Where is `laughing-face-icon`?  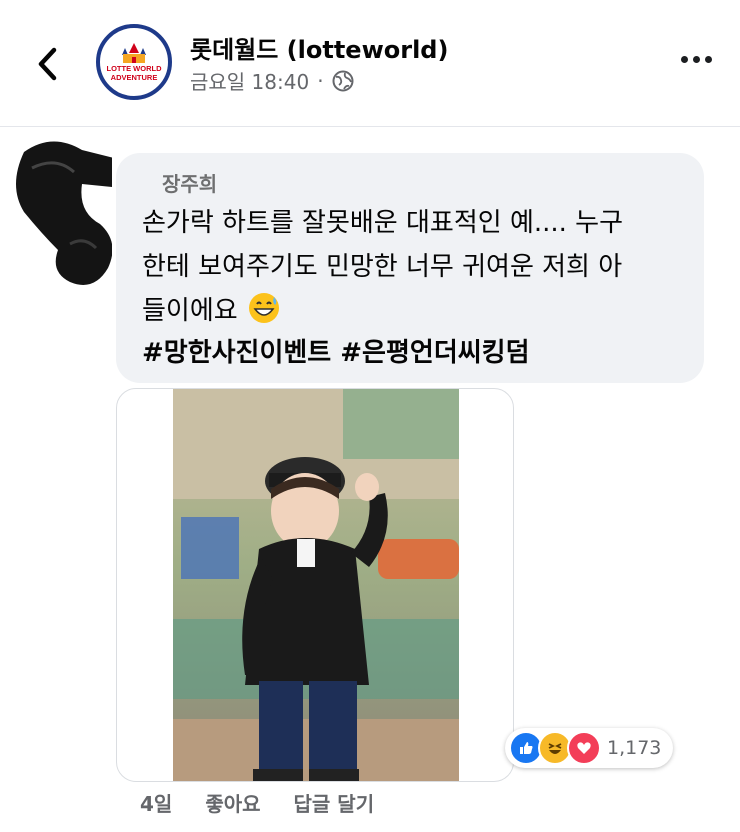
laughing-face-icon is located at coordinates (555, 748).